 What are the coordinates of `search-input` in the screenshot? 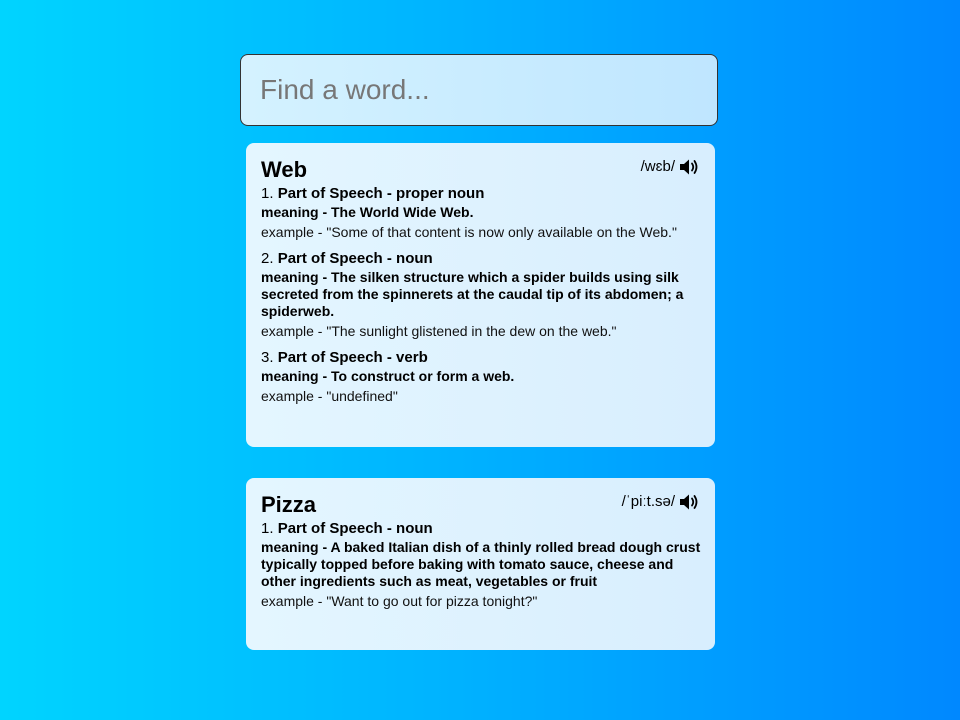 It's located at (480, 90).